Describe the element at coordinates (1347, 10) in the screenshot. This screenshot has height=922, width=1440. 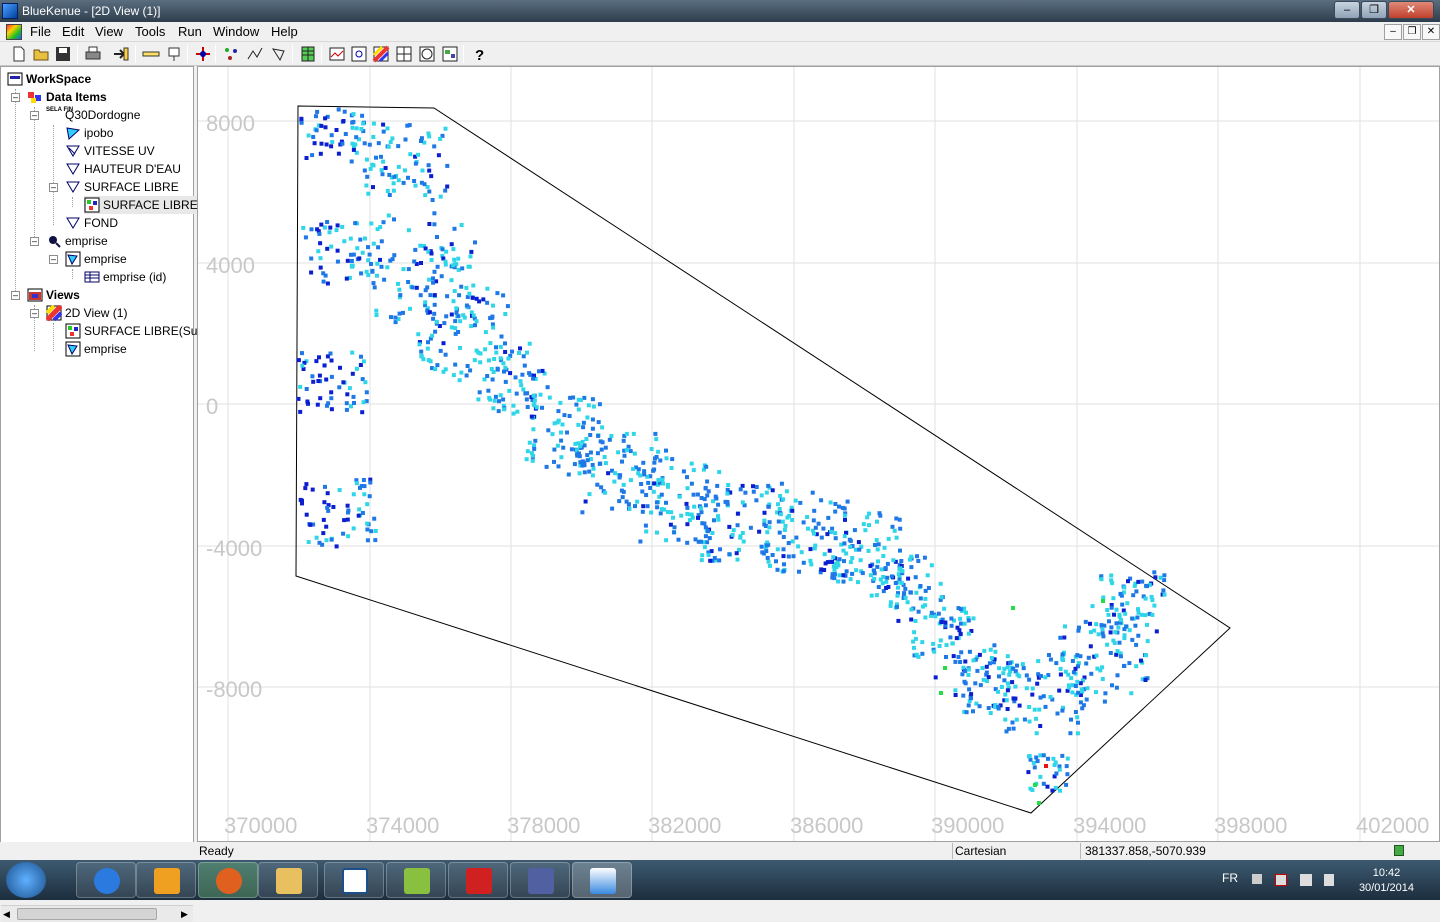
I see `minimize-button: –` at that location.